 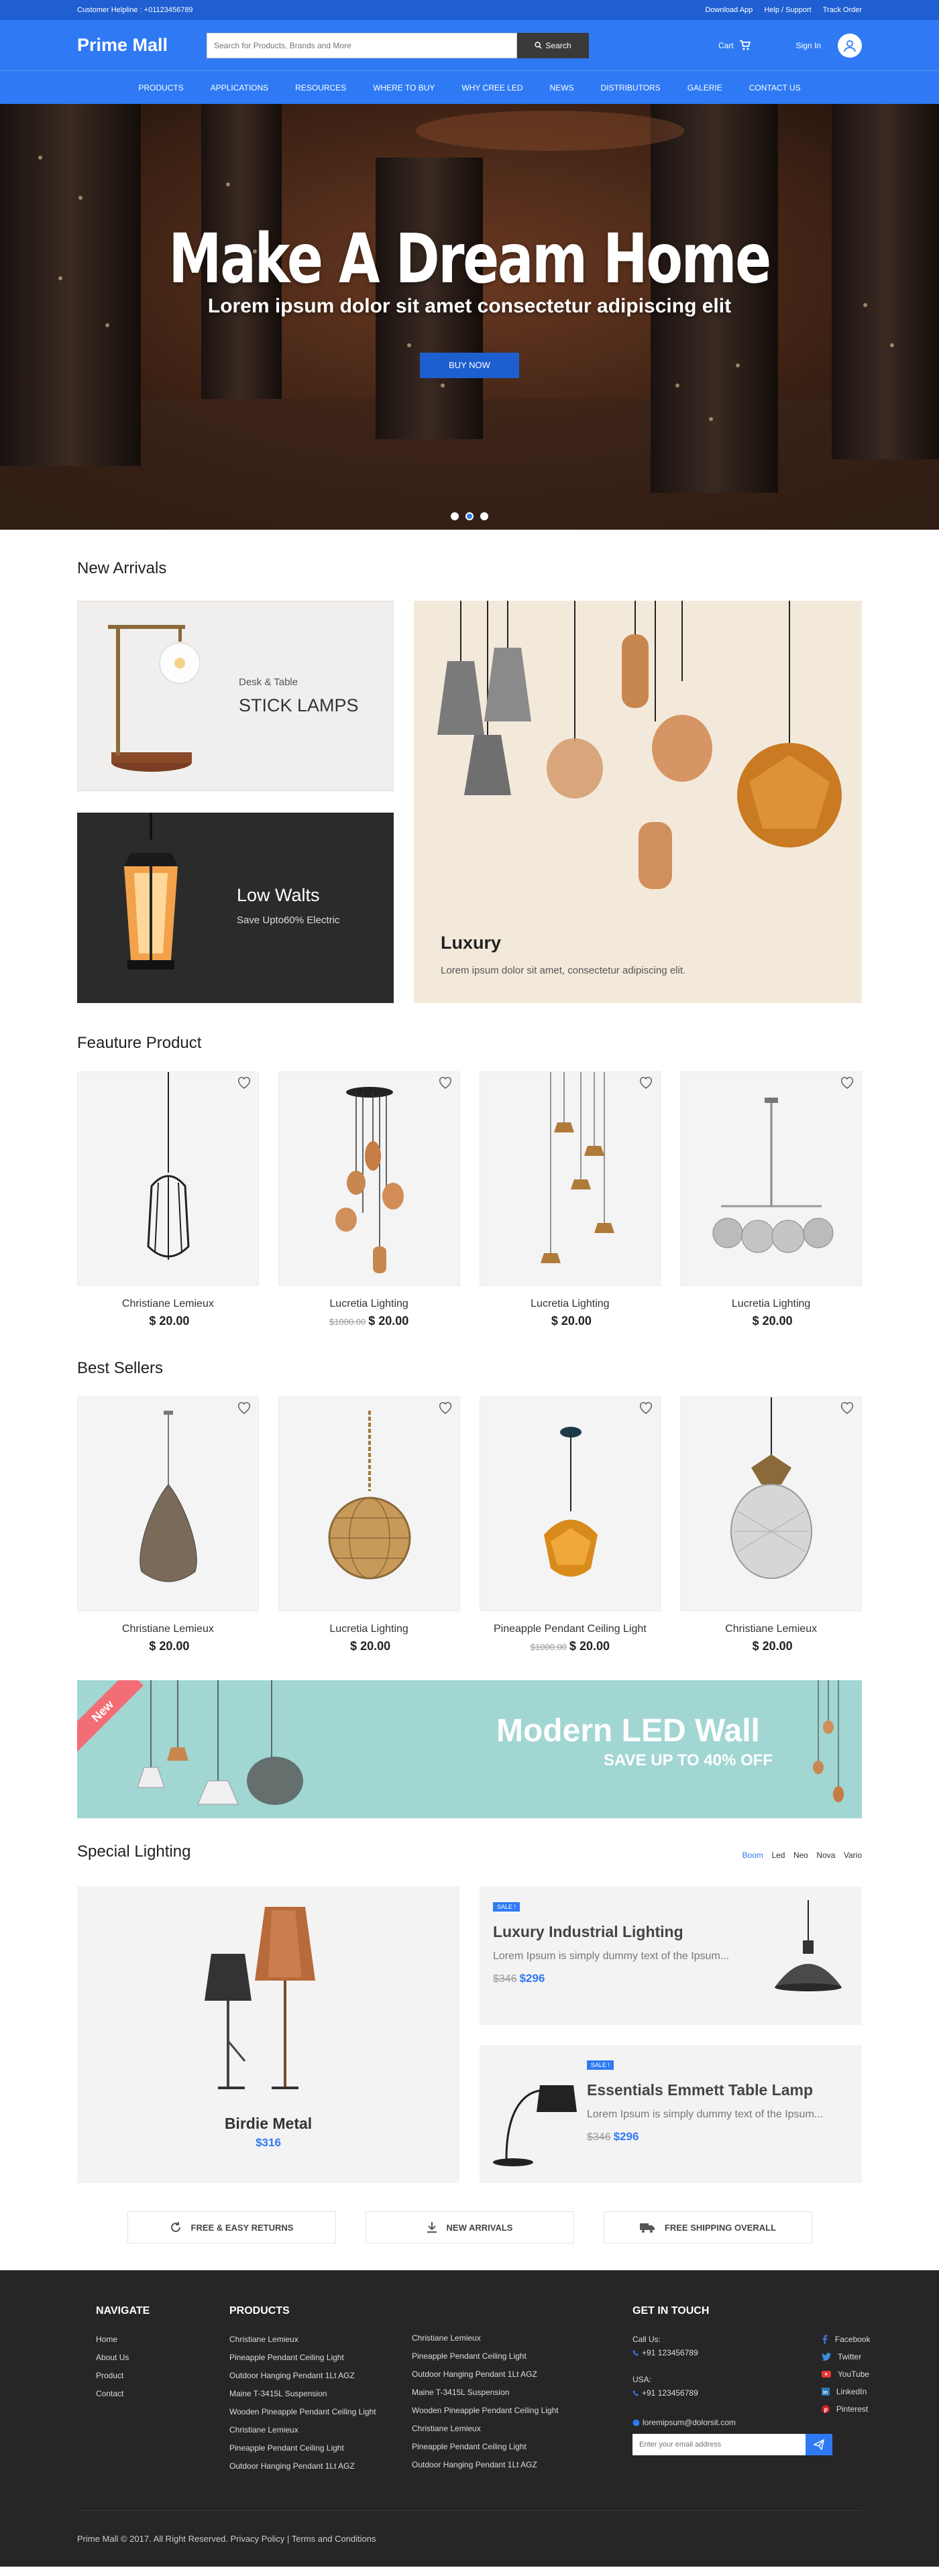 What do you see at coordinates (469, 516) in the screenshot?
I see `slider-dot-active` at bounding box center [469, 516].